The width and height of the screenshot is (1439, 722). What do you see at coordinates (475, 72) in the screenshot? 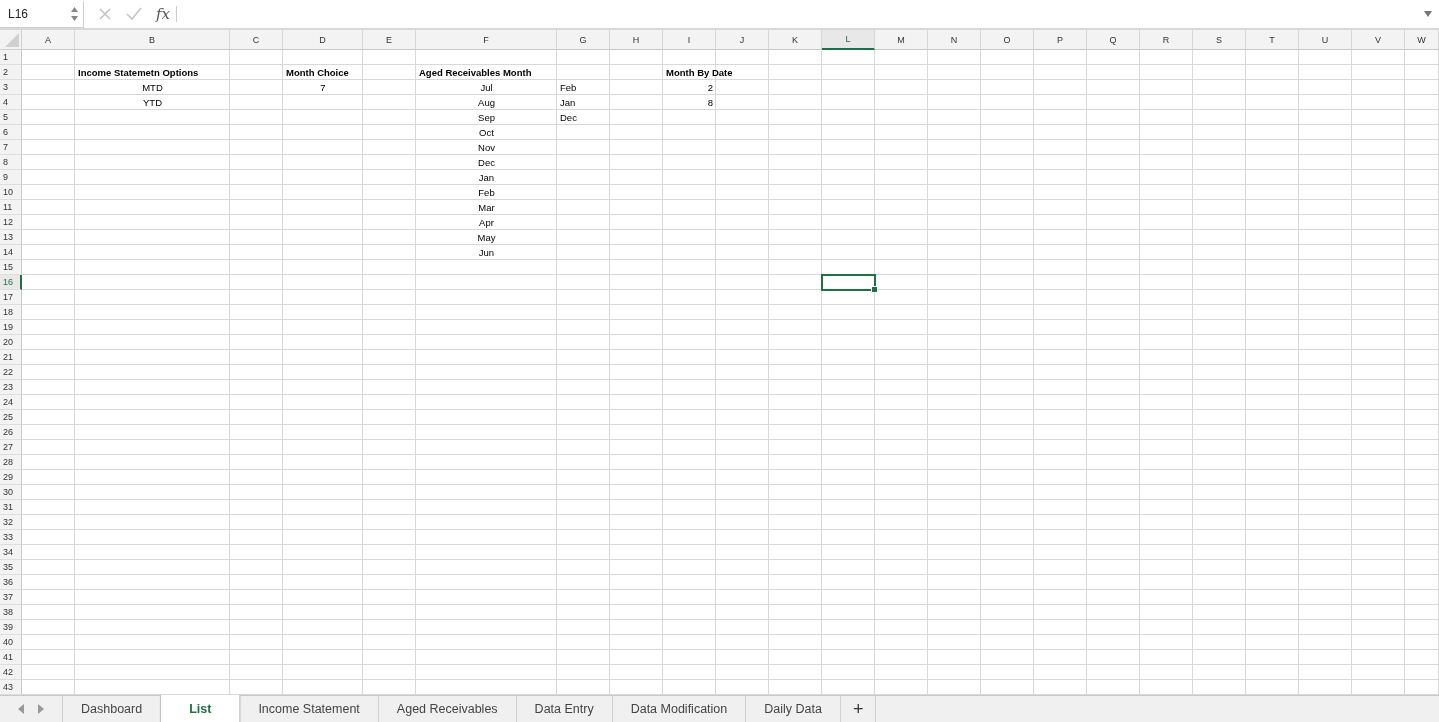
I see `table-cell: Aged Receivables Month` at bounding box center [475, 72].